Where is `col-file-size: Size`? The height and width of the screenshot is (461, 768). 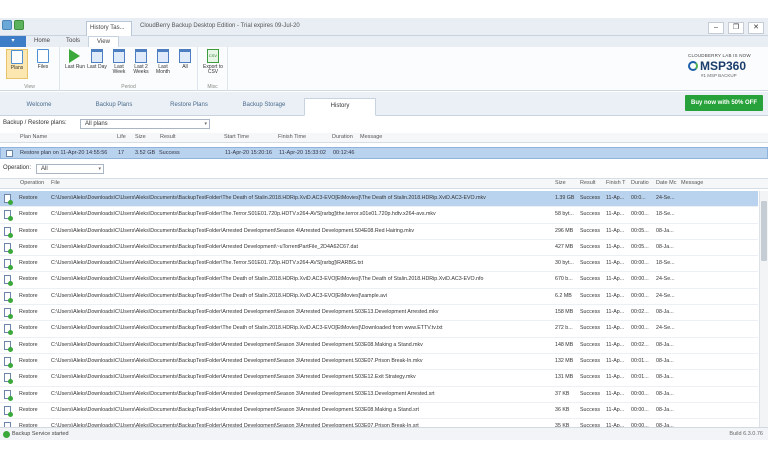
col-file-size: Size is located at coordinates (560, 183).